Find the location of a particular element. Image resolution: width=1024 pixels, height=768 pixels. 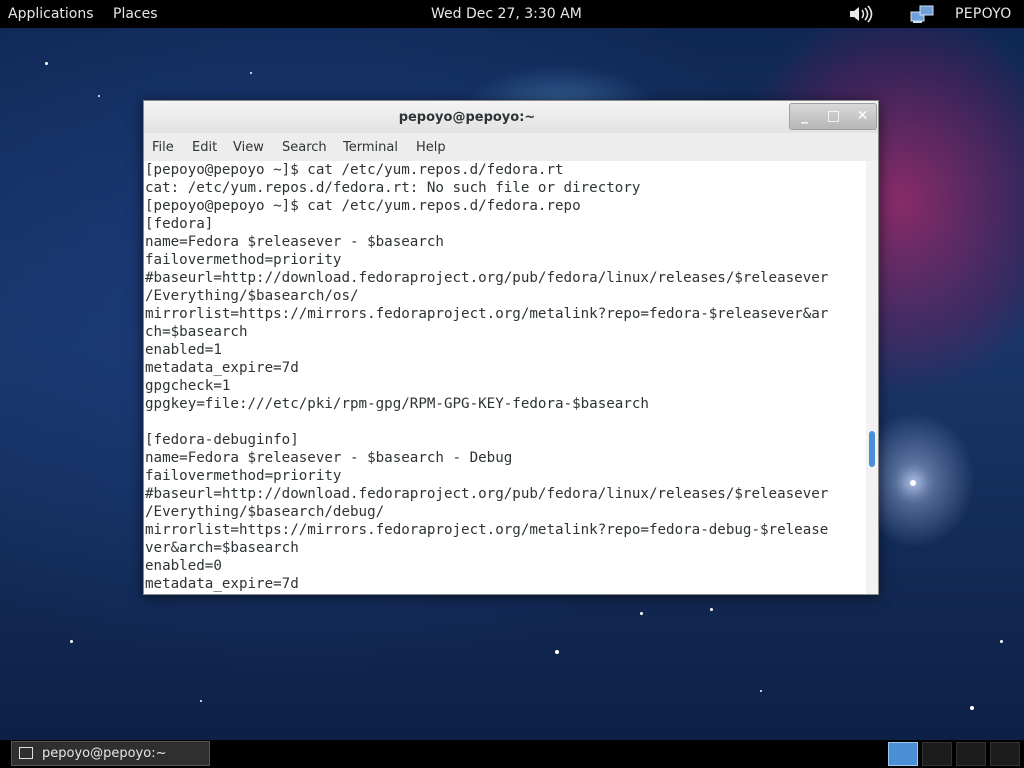

clock: Wed Dec 27, 3:30 AM is located at coordinates (506, 14).